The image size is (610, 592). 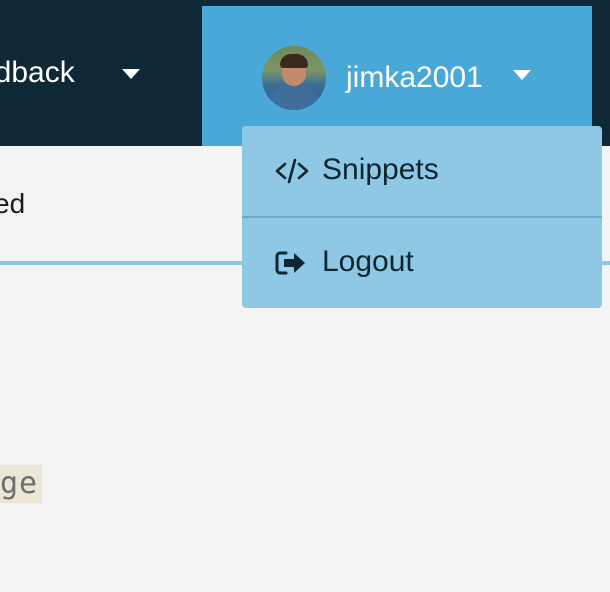 What do you see at coordinates (380, 169) in the screenshot?
I see `menu-item-label: Snippets` at bounding box center [380, 169].